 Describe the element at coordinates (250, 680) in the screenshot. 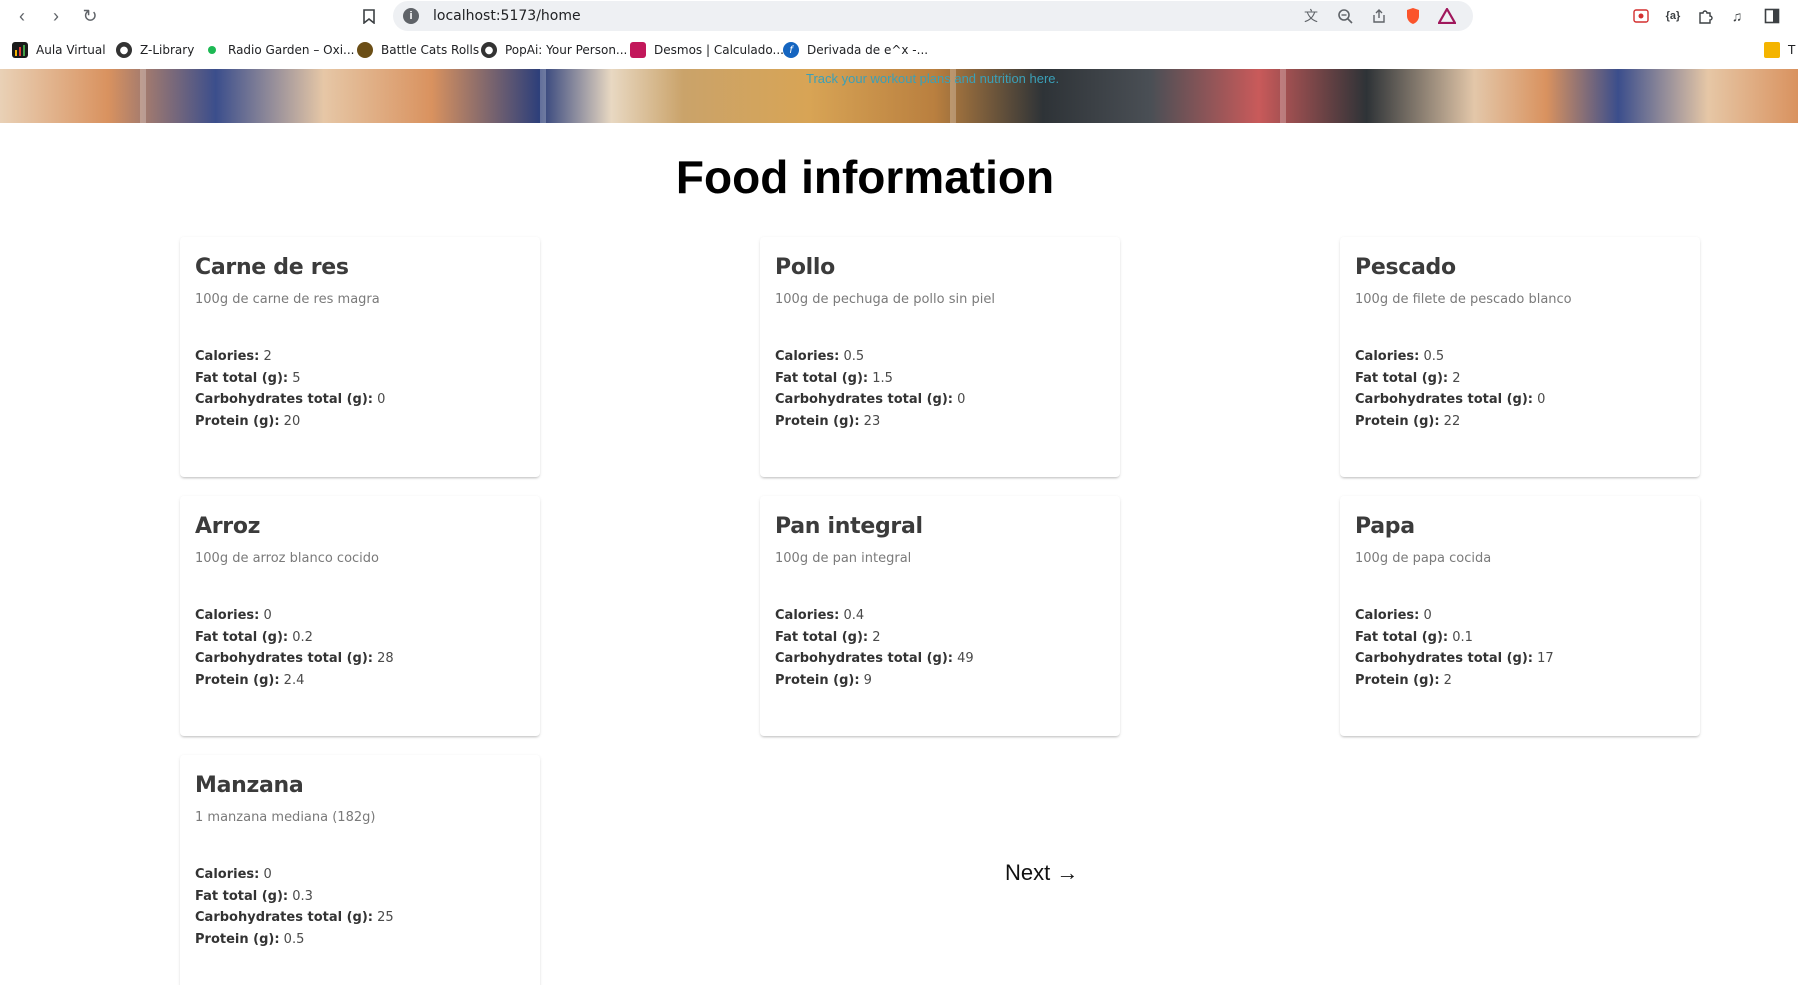

I see `protein-row: Protein (g): 2.4` at that location.